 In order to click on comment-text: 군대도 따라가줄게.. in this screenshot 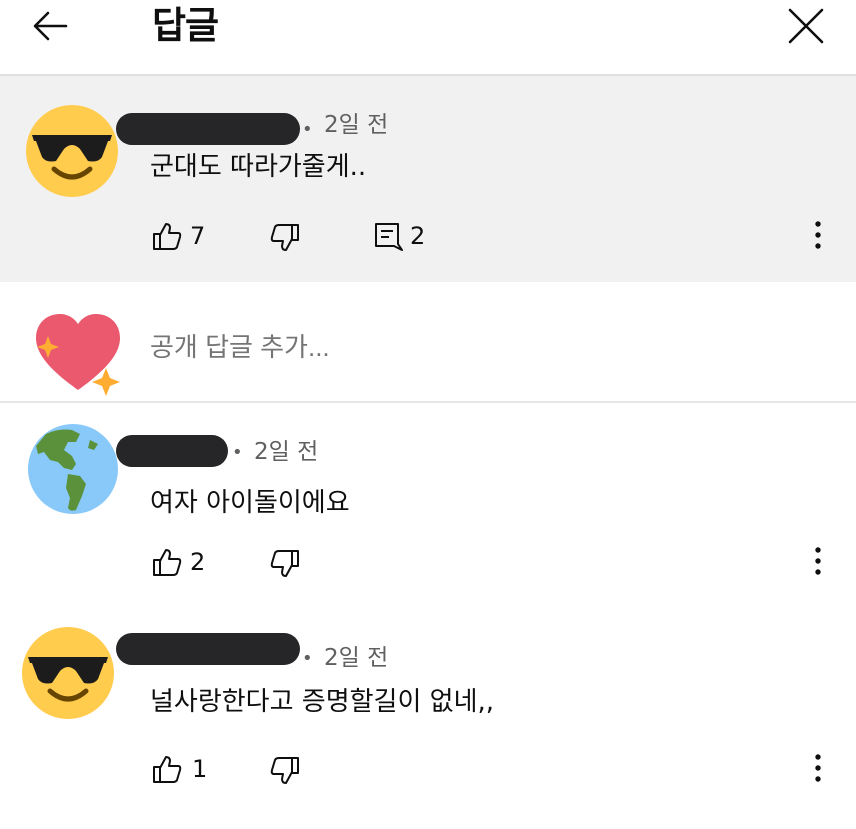, I will do `click(258, 167)`.